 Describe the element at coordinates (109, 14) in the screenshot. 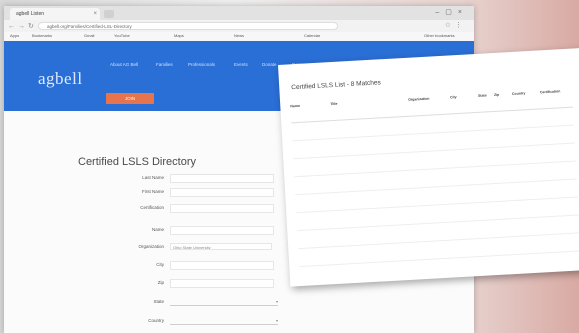

I see `new-tab-button` at that location.